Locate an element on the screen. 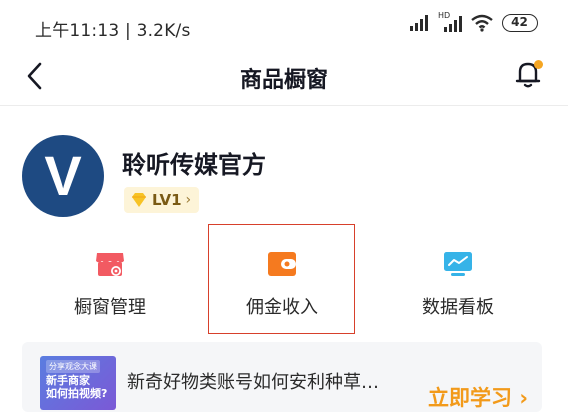 The width and height of the screenshot is (568, 412). thumbnail-tag: 分享观念大课 is located at coordinates (73, 366).